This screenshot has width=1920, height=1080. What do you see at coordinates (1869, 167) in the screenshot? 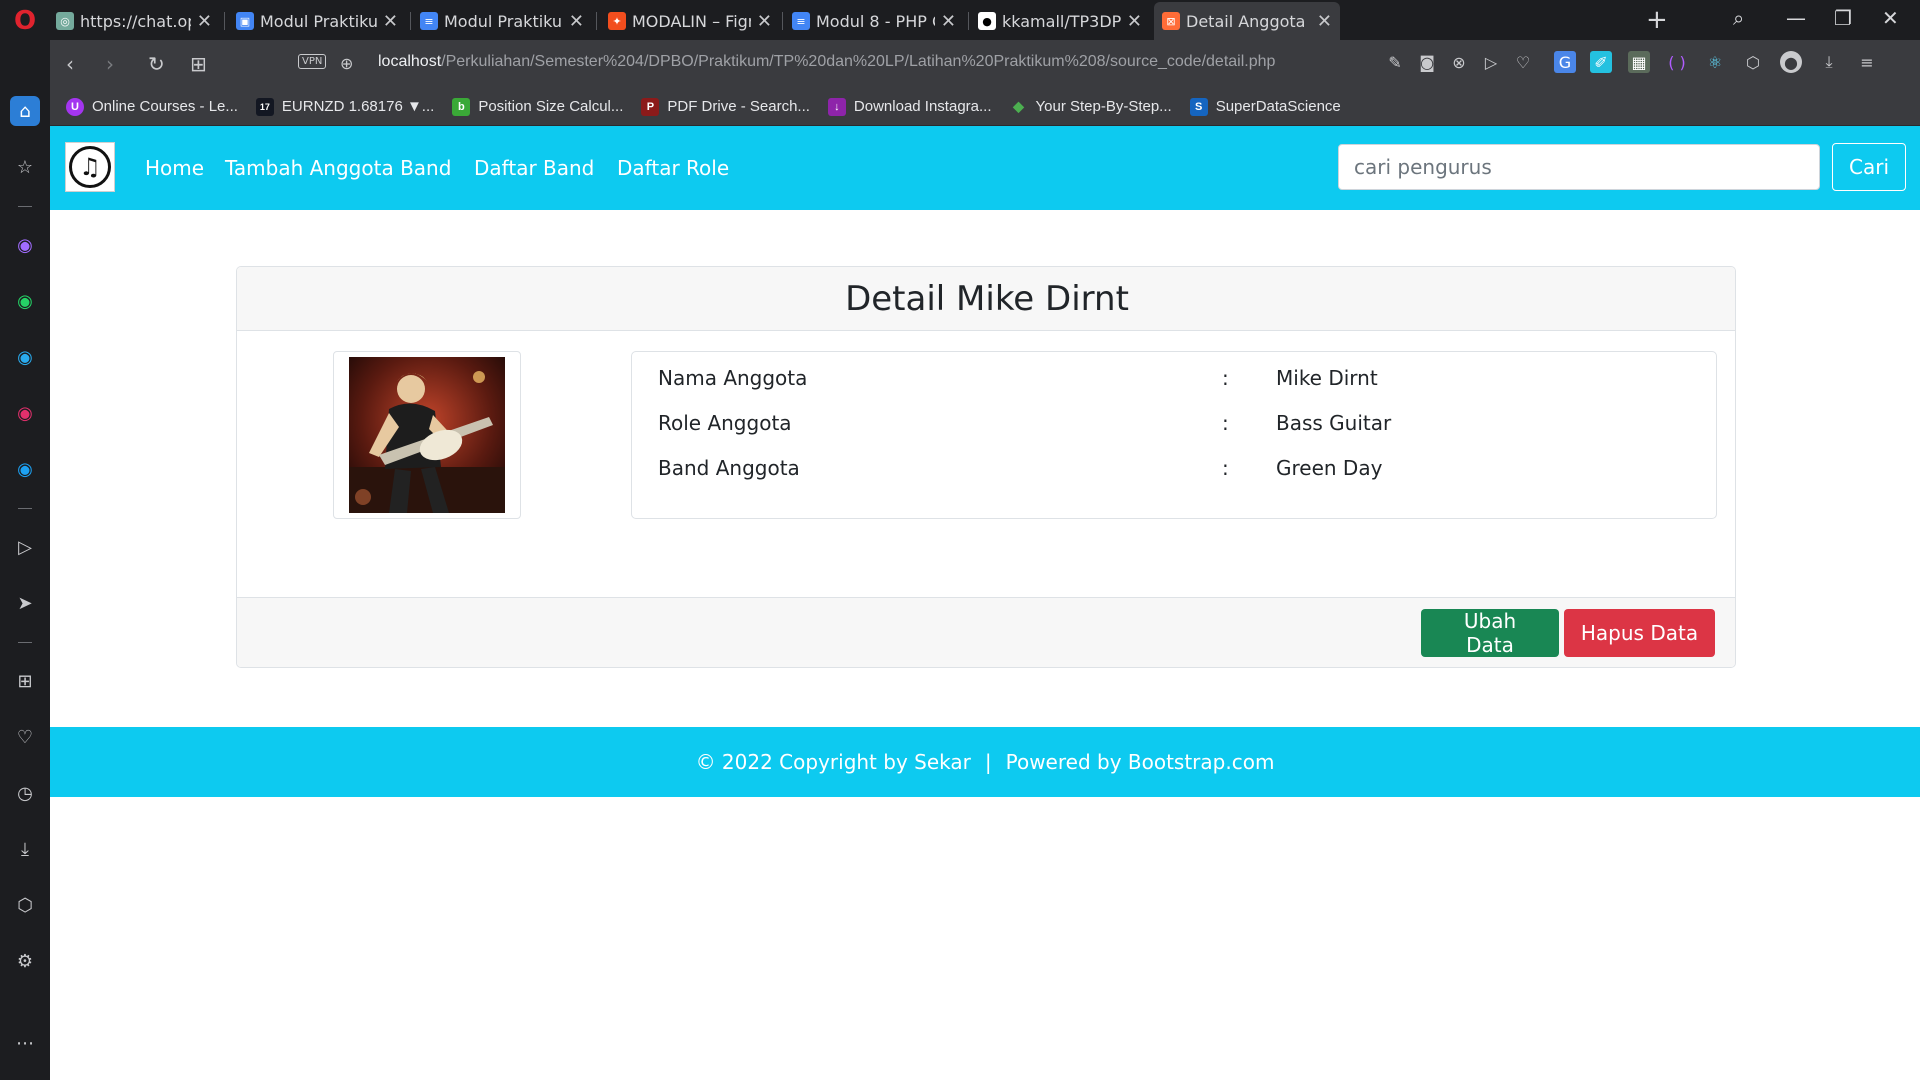
I see `search-button: Cari` at bounding box center [1869, 167].